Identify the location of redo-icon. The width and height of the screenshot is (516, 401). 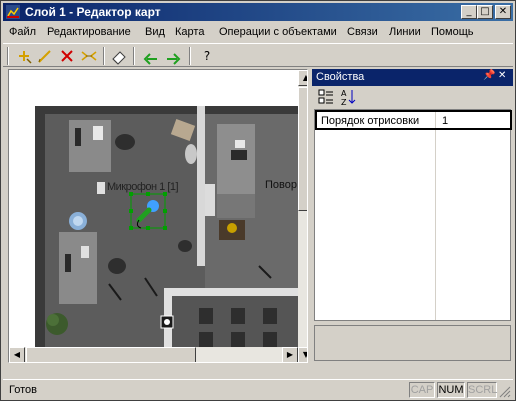
(173, 56).